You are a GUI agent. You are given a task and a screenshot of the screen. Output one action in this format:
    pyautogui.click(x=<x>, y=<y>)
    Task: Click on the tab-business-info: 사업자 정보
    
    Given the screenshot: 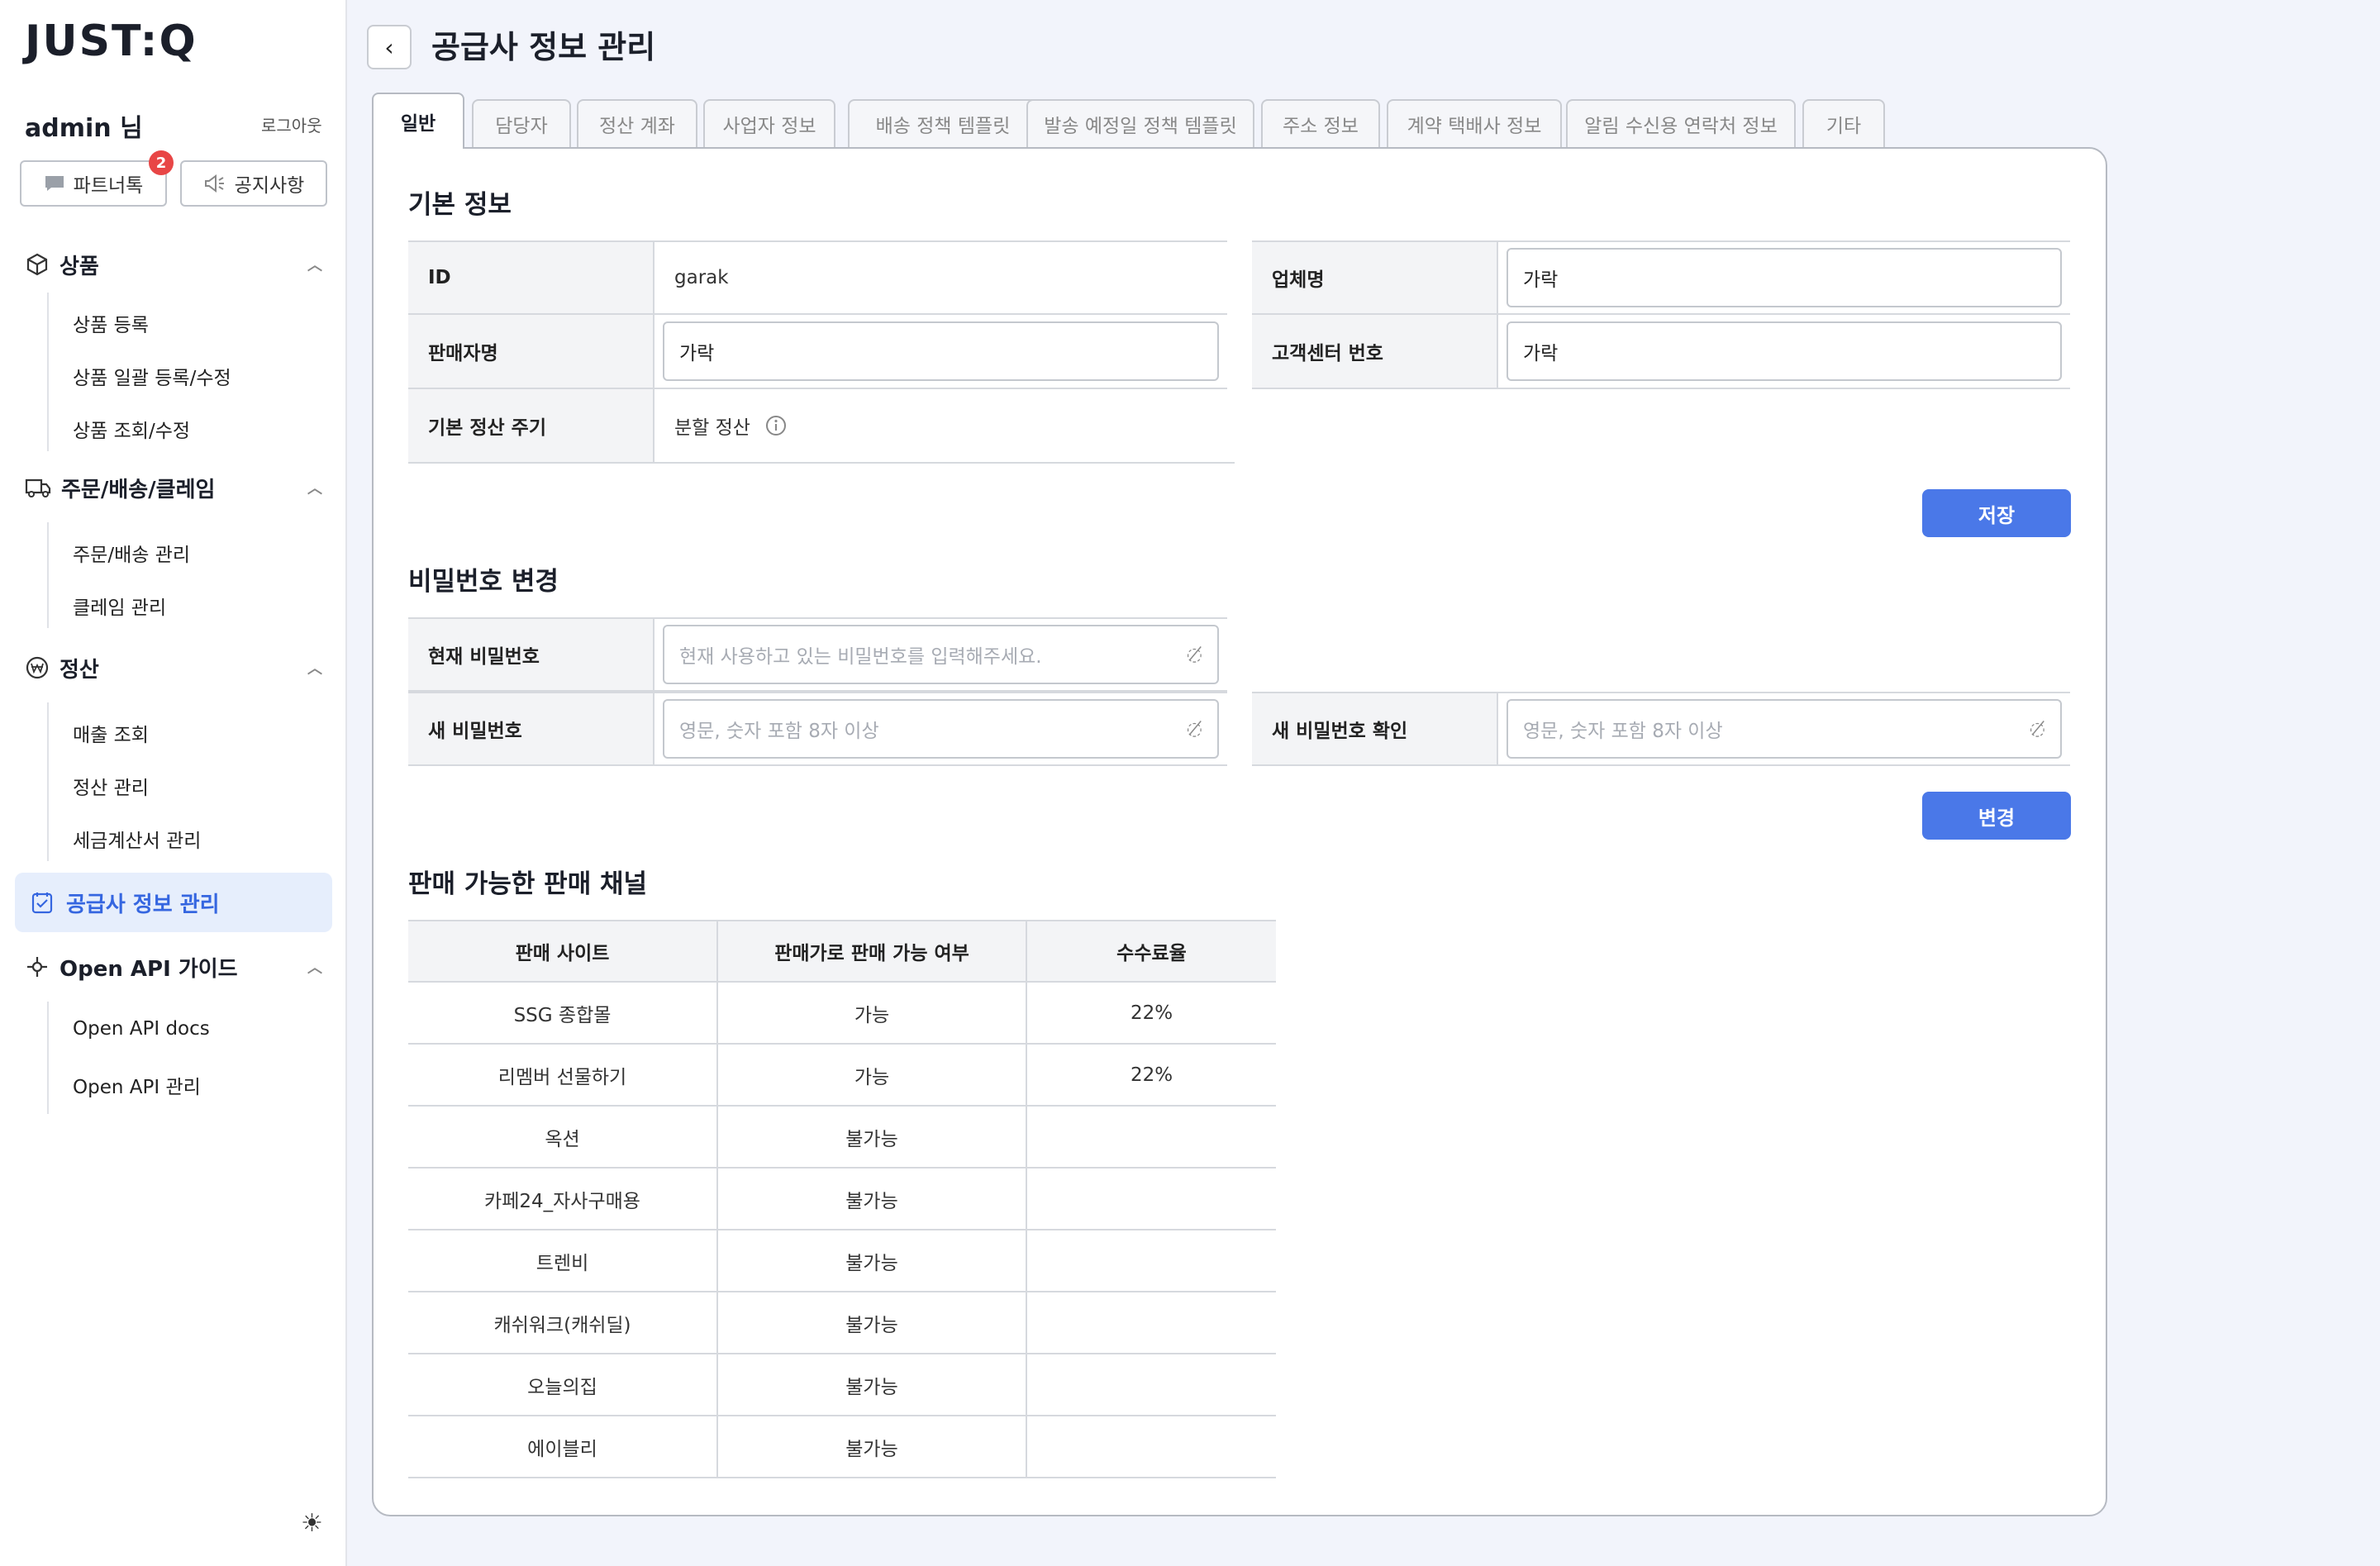 What is the action you would take?
    pyautogui.click(x=769, y=123)
    